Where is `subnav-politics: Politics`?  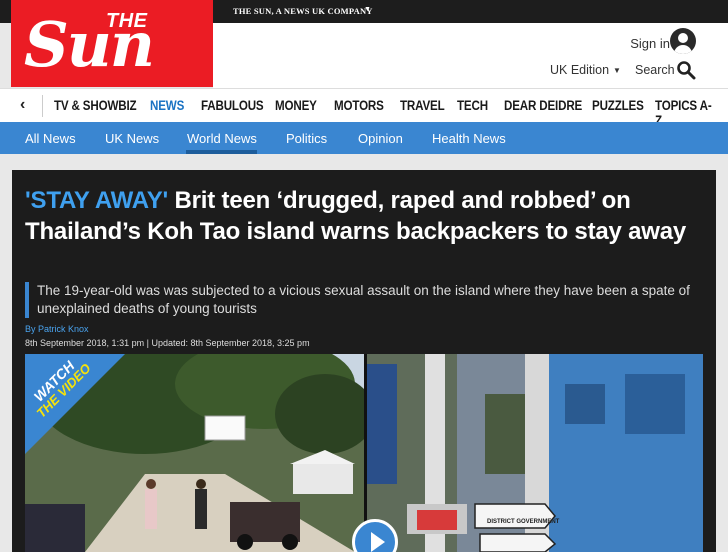 subnav-politics: Politics is located at coordinates (306, 138).